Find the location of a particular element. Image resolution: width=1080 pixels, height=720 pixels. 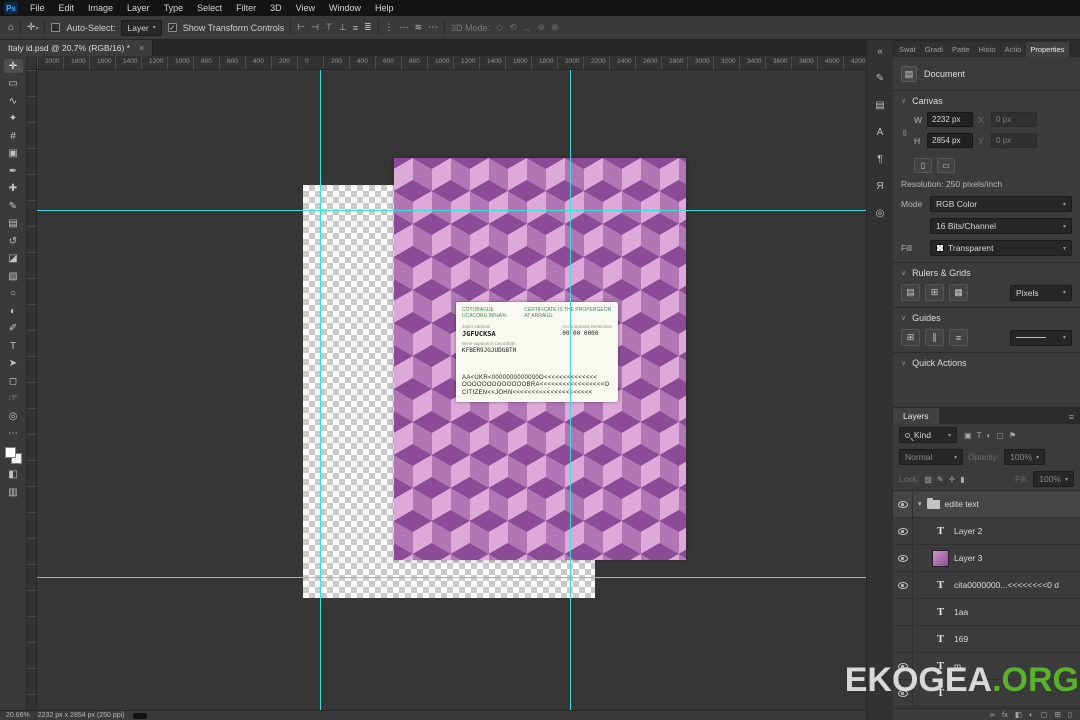

link-dimensions-icon: ∞ is located at coordinates (909, 133).